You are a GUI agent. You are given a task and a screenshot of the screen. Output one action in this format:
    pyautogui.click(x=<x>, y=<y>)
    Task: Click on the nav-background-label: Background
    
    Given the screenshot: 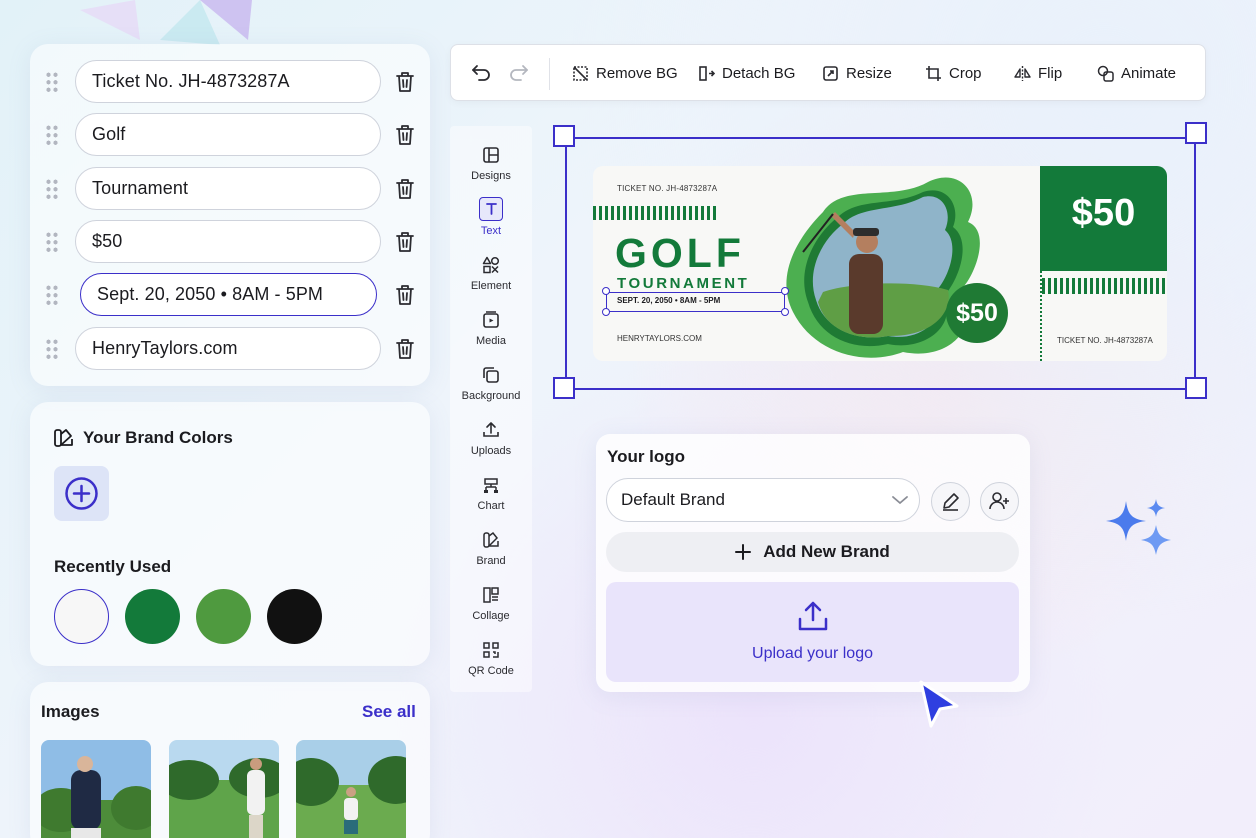 What is the action you would take?
    pyautogui.click(x=491, y=396)
    